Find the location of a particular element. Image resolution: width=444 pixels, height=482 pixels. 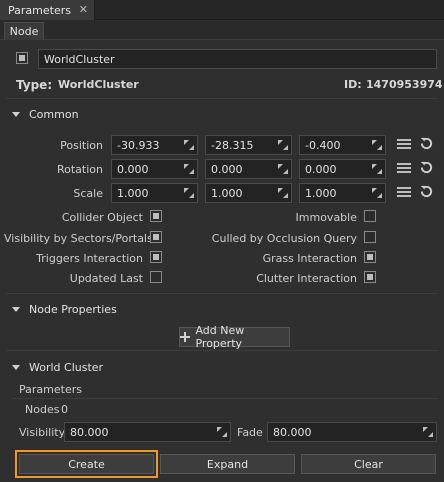

position-y-input: -28.315 is located at coordinates (248, 145).